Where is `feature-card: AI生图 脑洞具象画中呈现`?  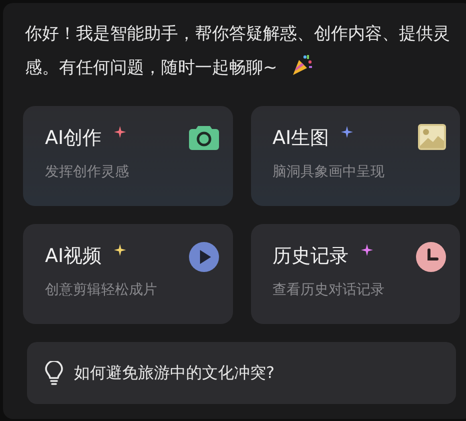 feature-card: AI生图 脑洞具象画中呈现 is located at coordinates (355, 156).